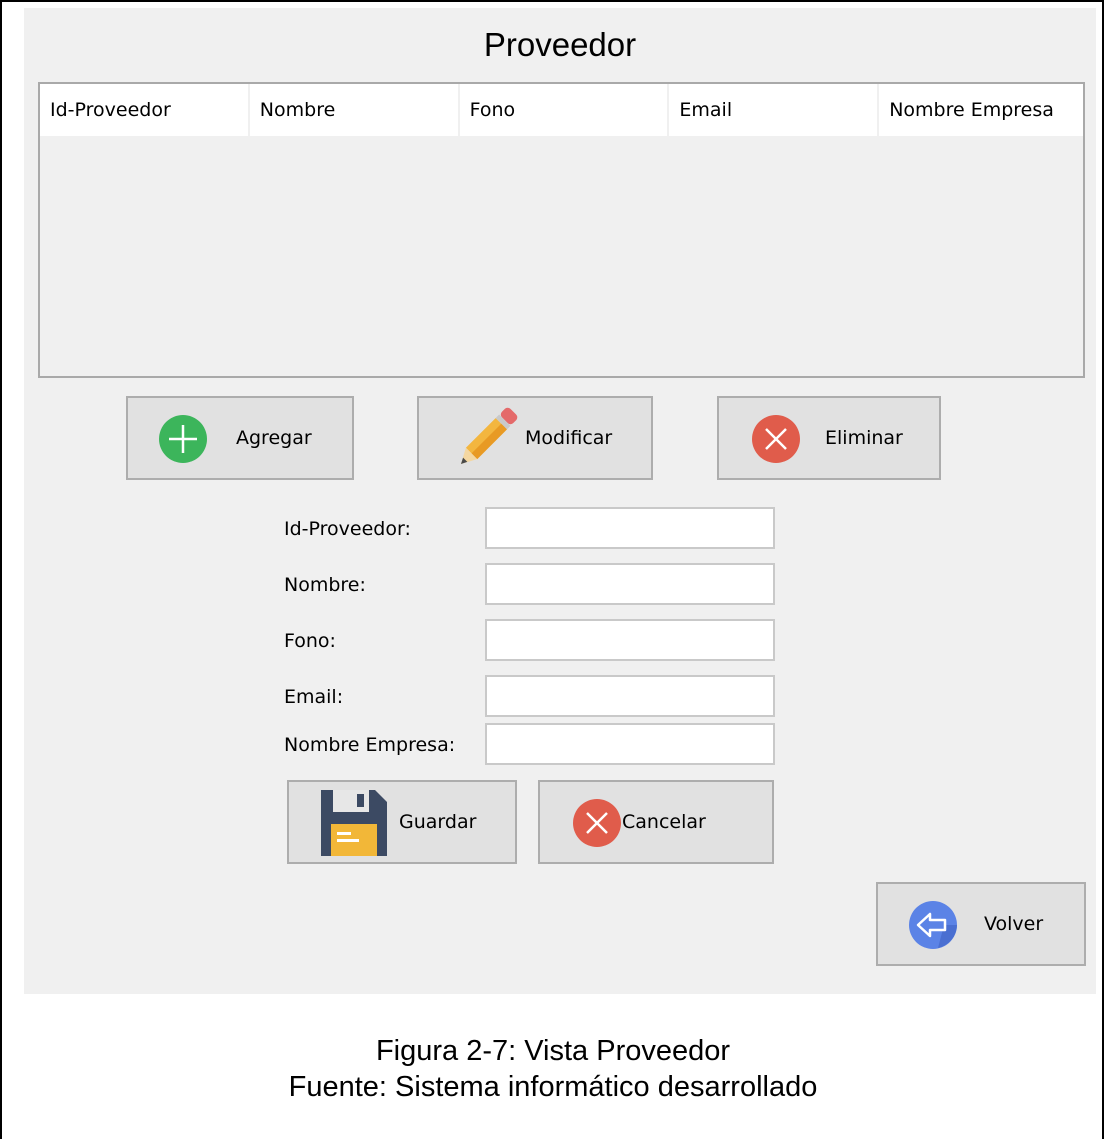 The height and width of the screenshot is (1141, 1106). What do you see at coordinates (630, 584) in the screenshot?
I see `nombre-field` at bounding box center [630, 584].